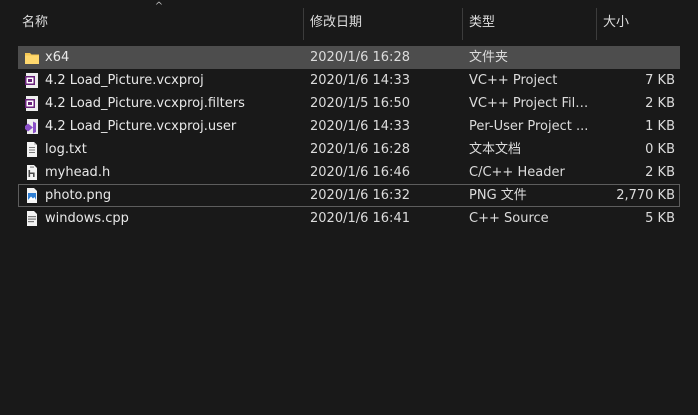 The width and height of the screenshot is (698, 415). Describe the element at coordinates (336, 20) in the screenshot. I see `column-header-date-modified: 修改日期` at that location.